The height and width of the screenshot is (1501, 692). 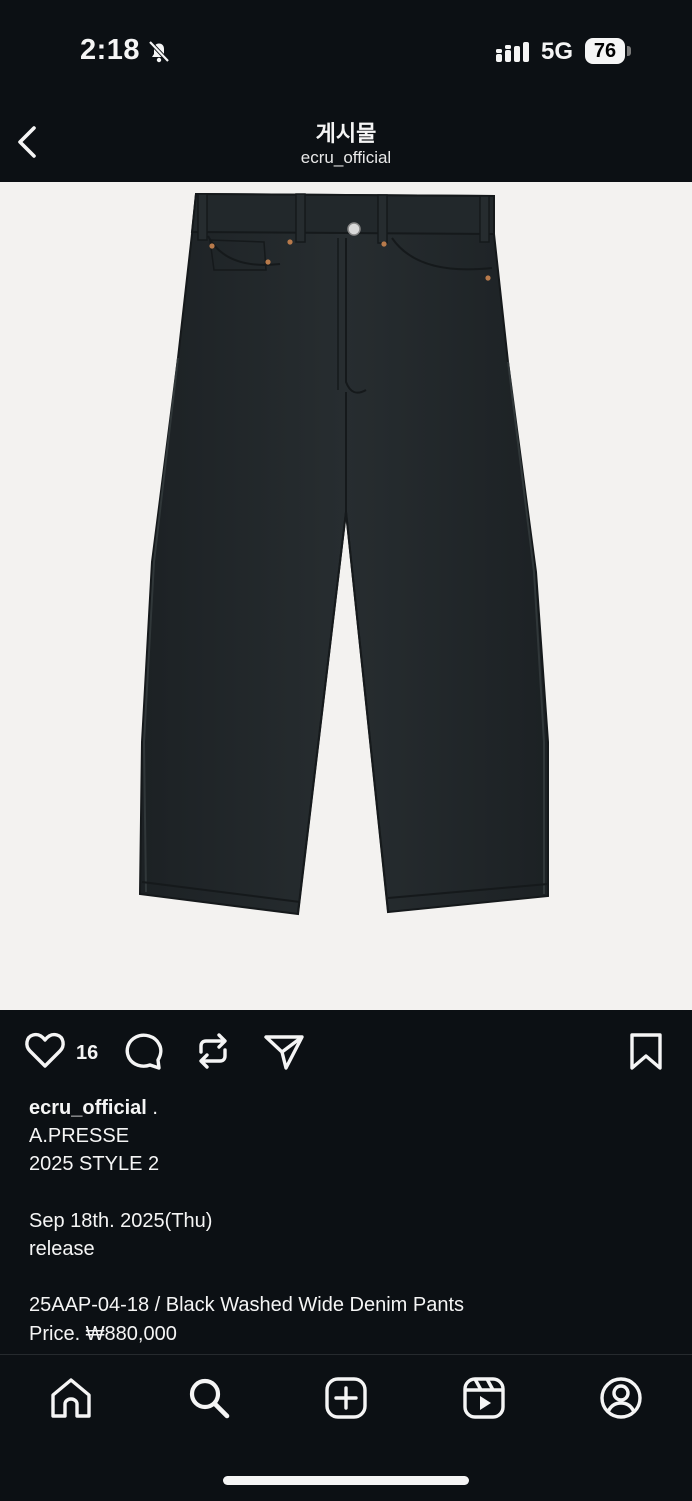 What do you see at coordinates (159, 51) in the screenshot?
I see `silent-bell-icon` at bounding box center [159, 51].